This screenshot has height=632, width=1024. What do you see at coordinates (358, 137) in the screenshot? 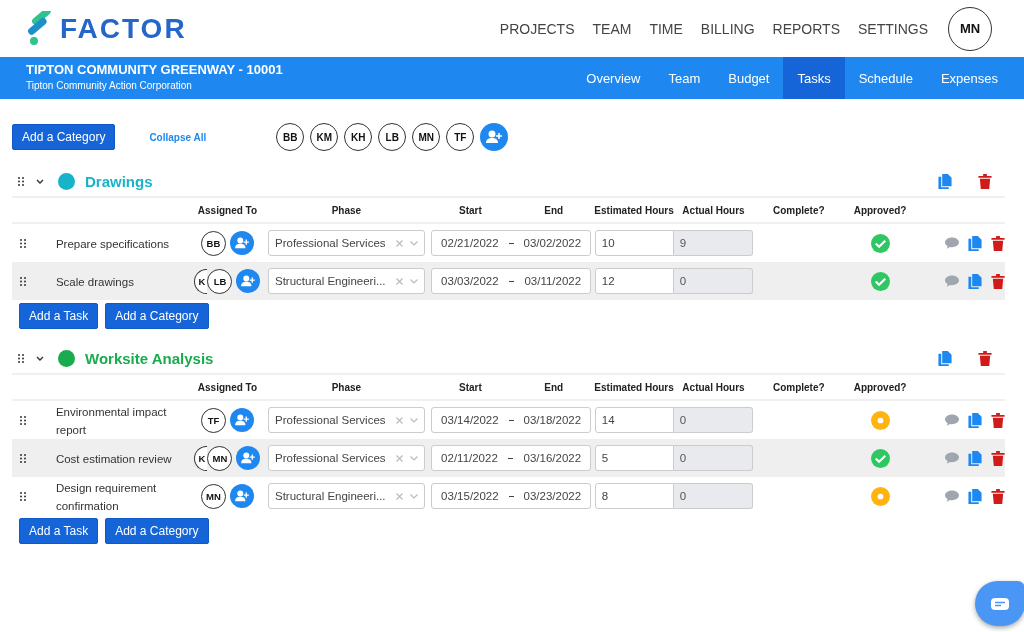
I see `member-avatar: KH` at bounding box center [358, 137].